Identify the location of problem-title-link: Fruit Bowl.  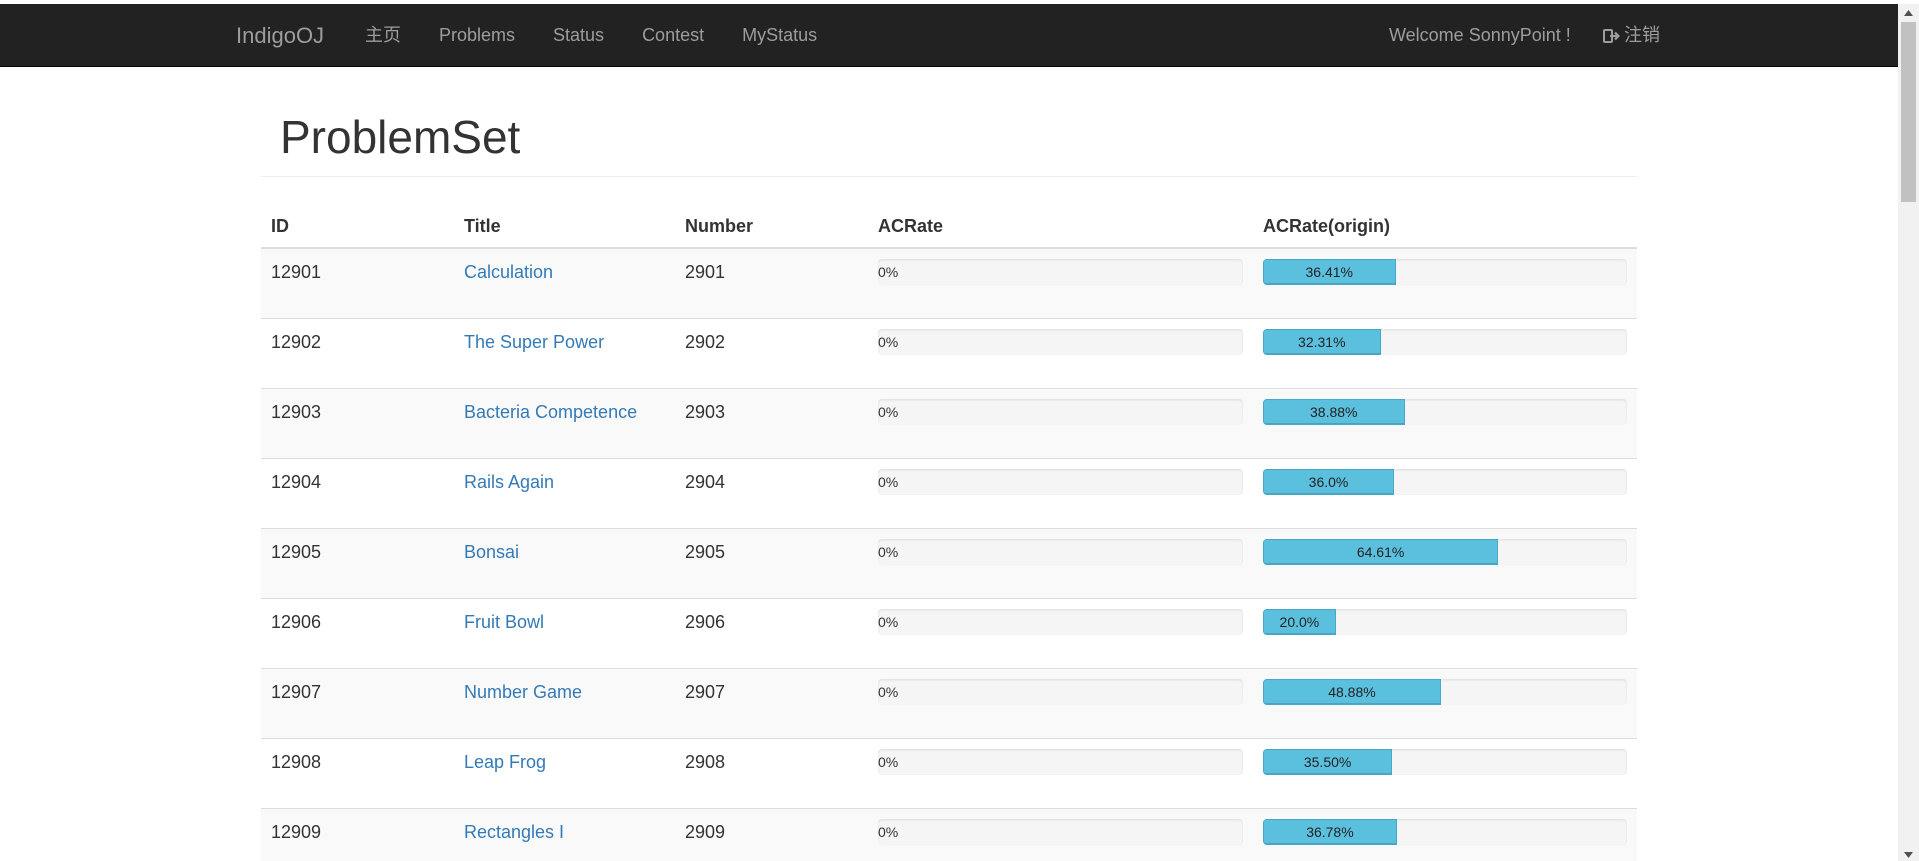
(504, 622).